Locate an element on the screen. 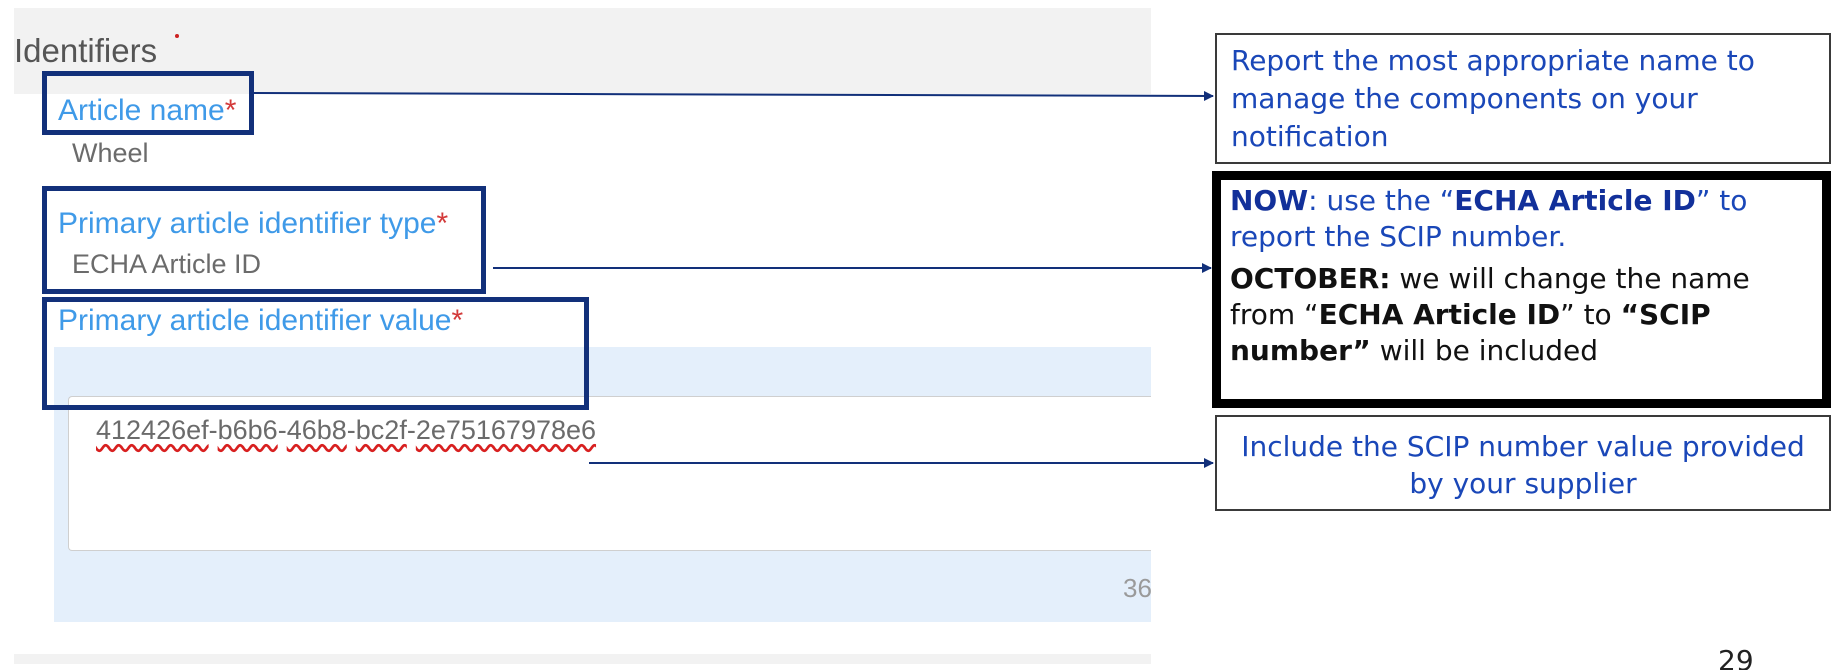 Image resolution: width=1831 pixels, height=670 pixels. now-bold-term: ECHA Article ID is located at coordinates (1575, 200).